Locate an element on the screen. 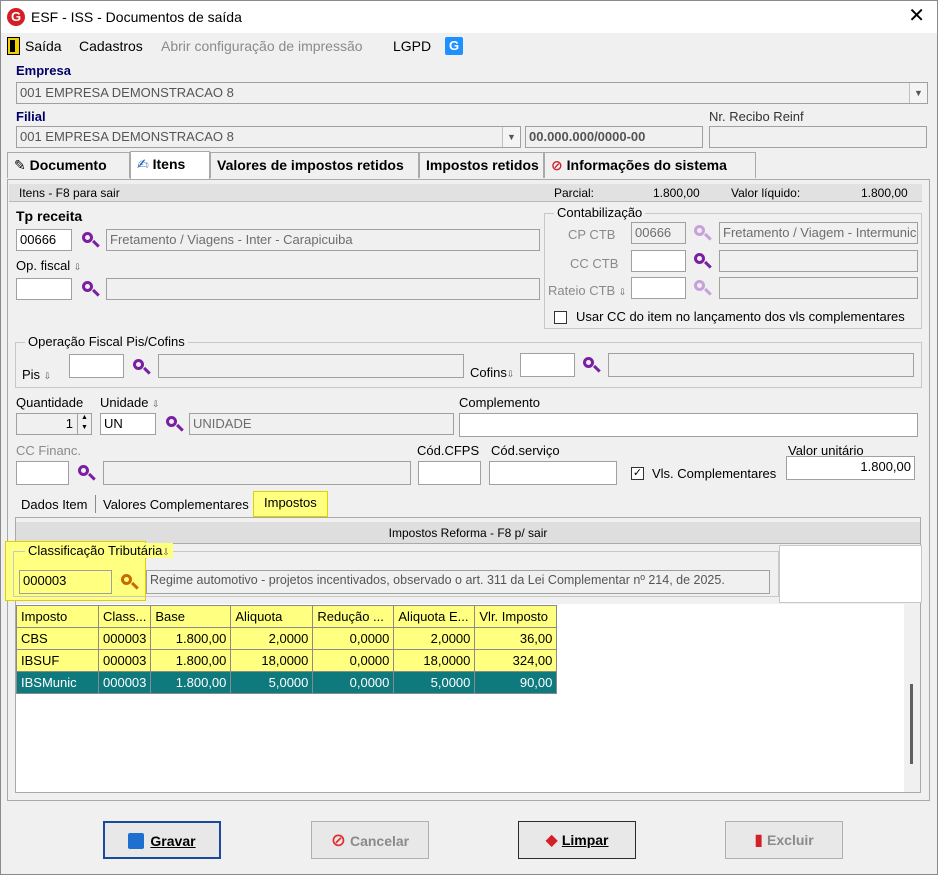  menu-lgpd: LGPD is located at coordinates (412, 46).